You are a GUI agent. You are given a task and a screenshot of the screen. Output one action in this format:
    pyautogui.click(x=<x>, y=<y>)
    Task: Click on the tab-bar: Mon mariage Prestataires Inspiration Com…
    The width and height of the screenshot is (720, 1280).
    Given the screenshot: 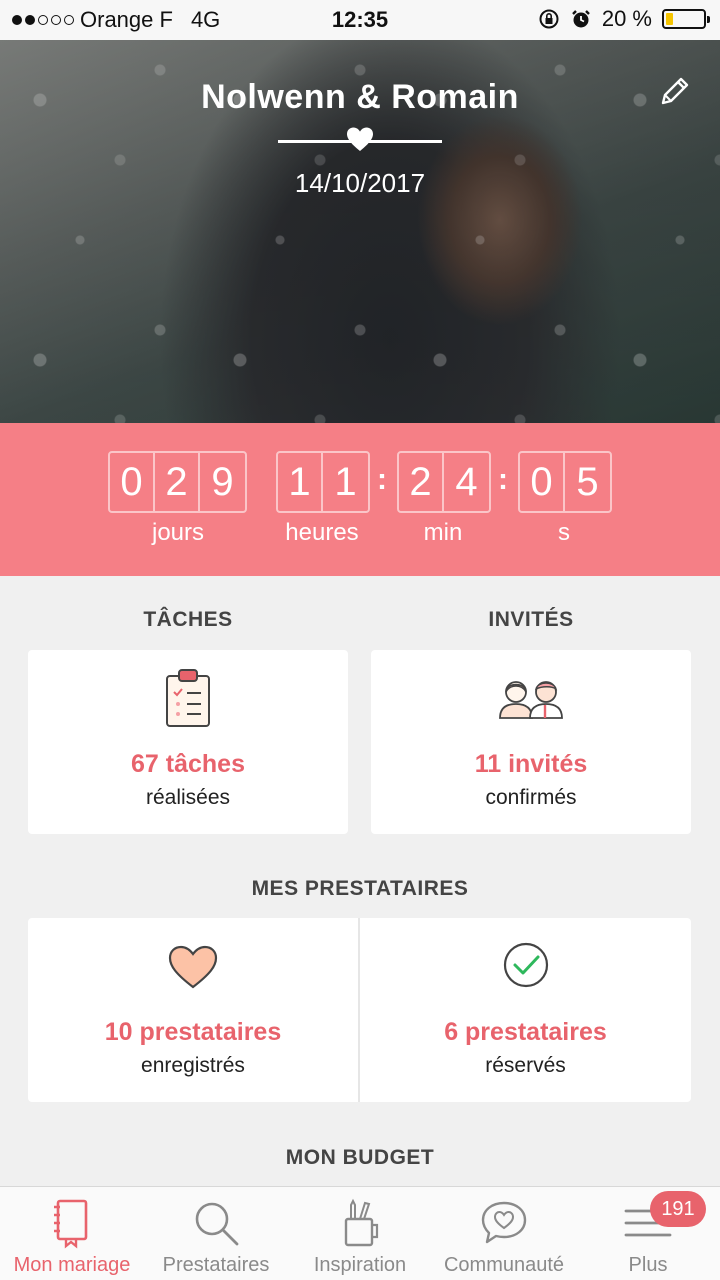 What is the action you would take?
    pyautogui.click(x=360, y=1233)
    